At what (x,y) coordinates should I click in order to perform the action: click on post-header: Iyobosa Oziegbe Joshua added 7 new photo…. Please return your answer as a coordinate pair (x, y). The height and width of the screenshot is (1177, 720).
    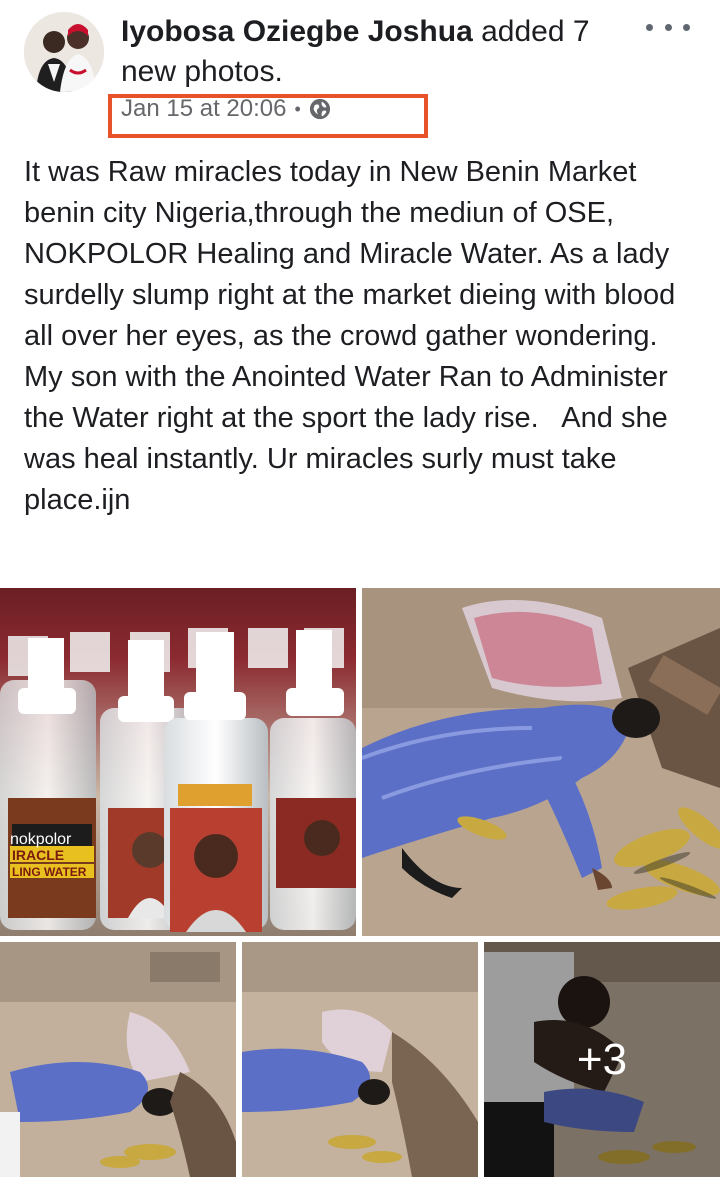
    Looking at the image, I should click on (360, 75).